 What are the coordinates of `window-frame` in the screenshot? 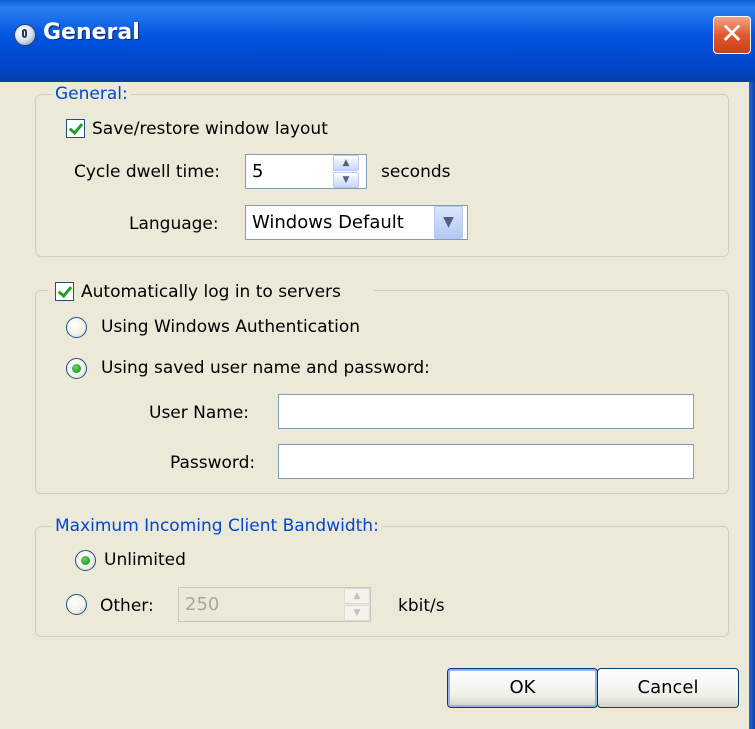 It's located at (752, 405).